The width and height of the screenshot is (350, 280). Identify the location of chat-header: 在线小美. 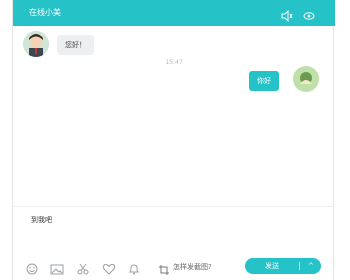
(174, 13).